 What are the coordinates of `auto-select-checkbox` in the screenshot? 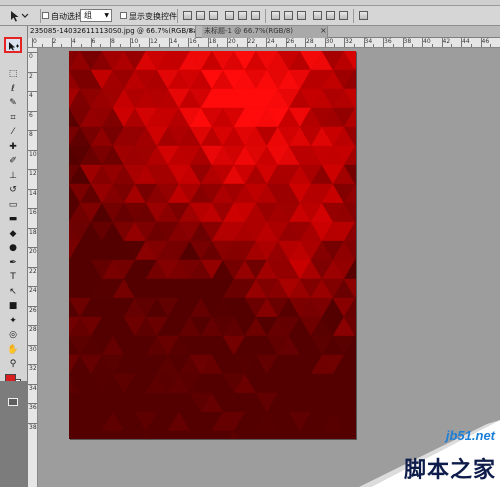 It's located at (45, 15).